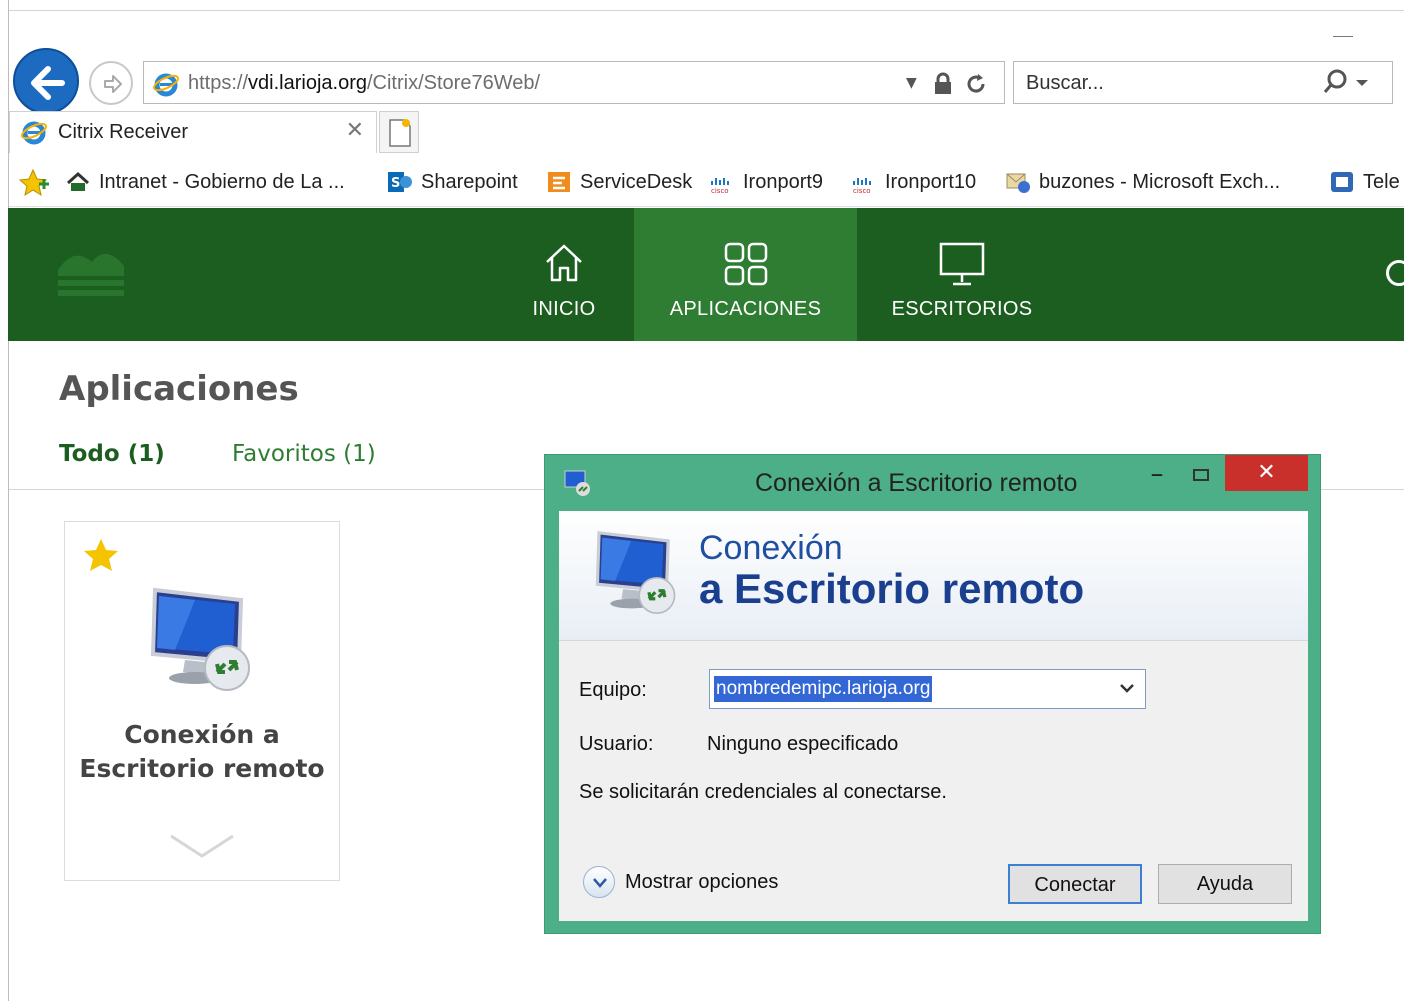  I want to click on computer-value: nombredemipc.larioja.org, so click(823, 689).